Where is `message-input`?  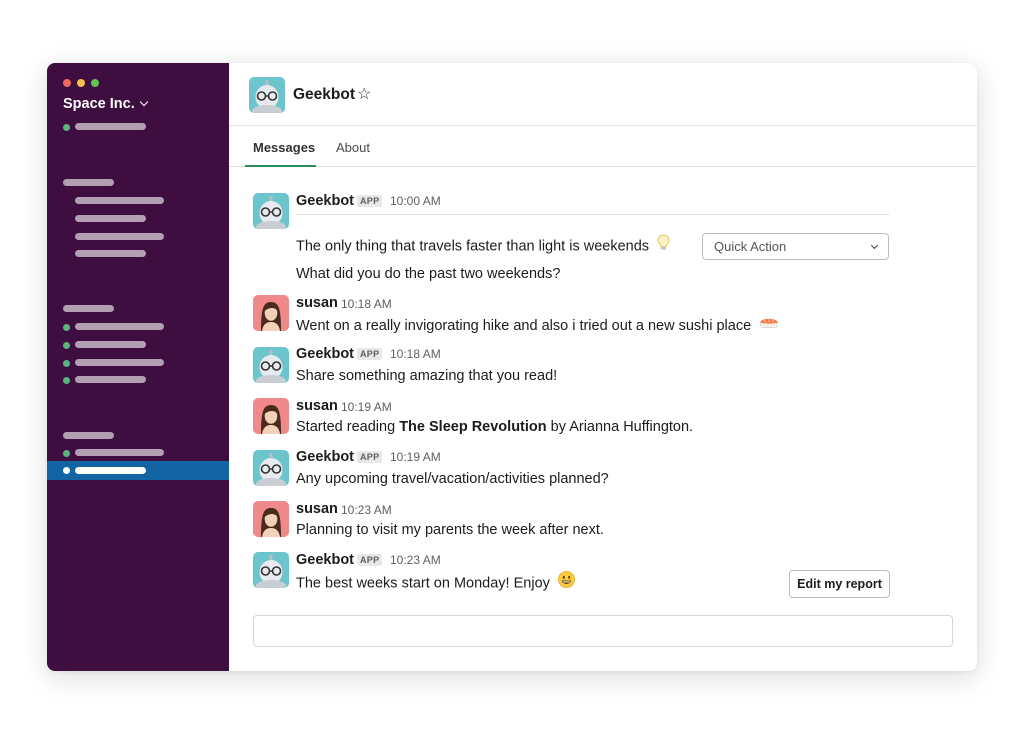 message-input is located at coordinates (603, 631).